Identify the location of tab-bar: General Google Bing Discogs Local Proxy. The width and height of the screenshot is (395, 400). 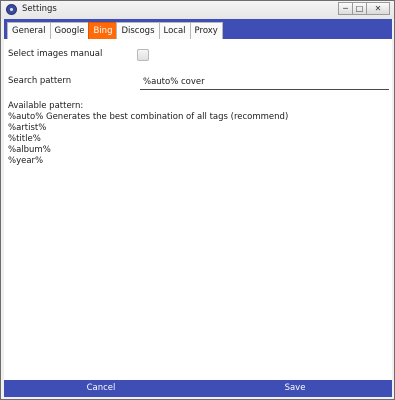
(115, 30).